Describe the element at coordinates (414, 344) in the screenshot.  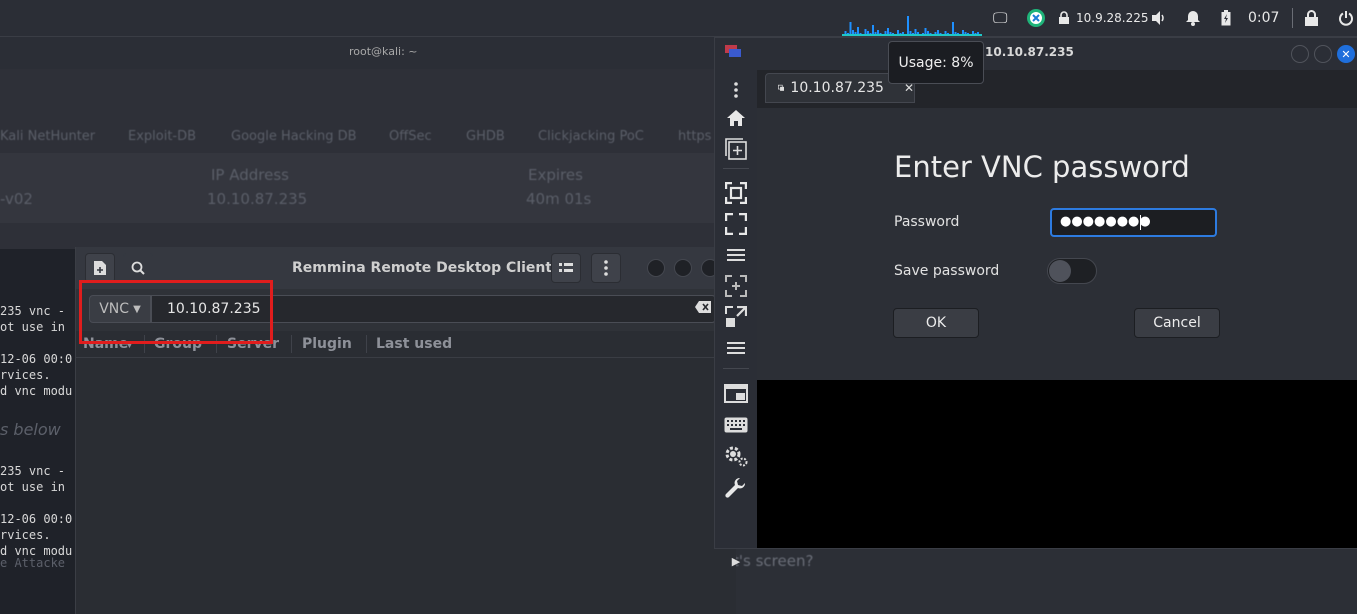
I see `column-last-used: Last used` at that location.